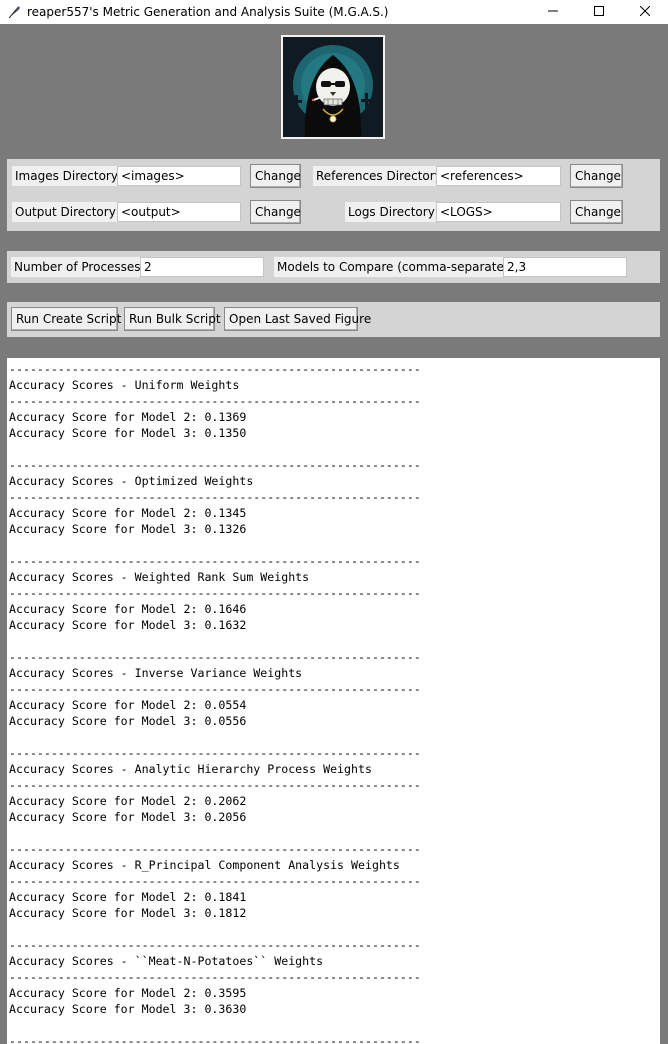  What do you see at coordinates (391, 212) in the screenshot?
I see `logs-directory-label: Logs Directory` at bounding box center [391, 212].